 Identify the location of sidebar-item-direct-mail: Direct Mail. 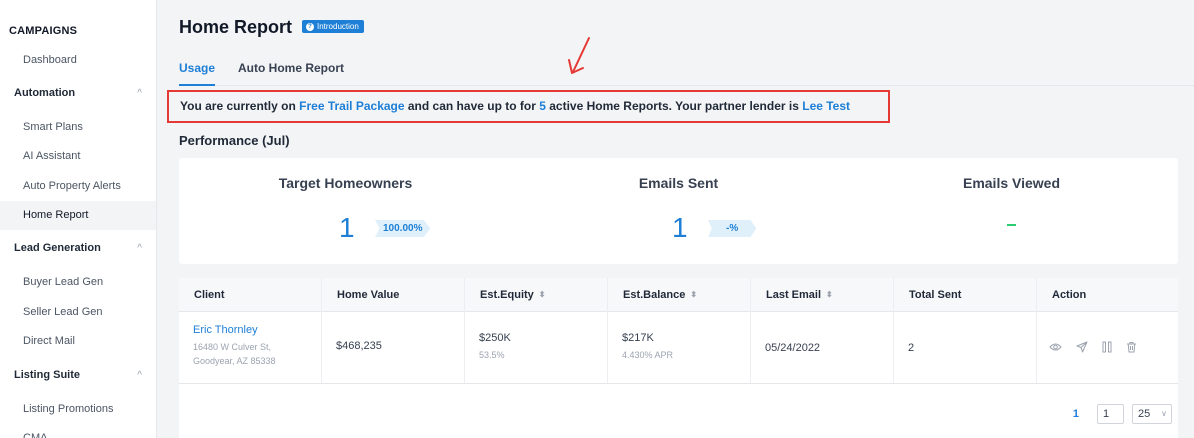
(78, 341).